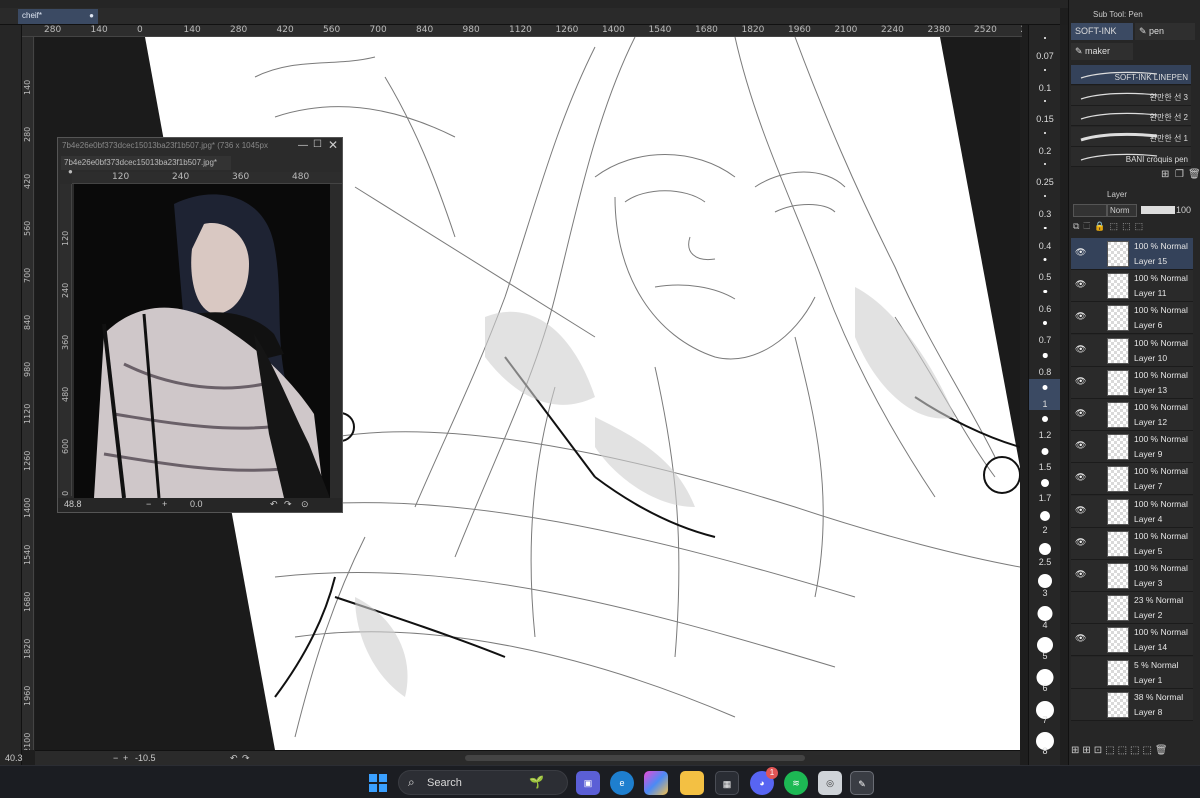 The width and height of the screenshot is (1200, 798). I want to click on layer-row: 5 % Normal Layer 1, so click(1132, 672).